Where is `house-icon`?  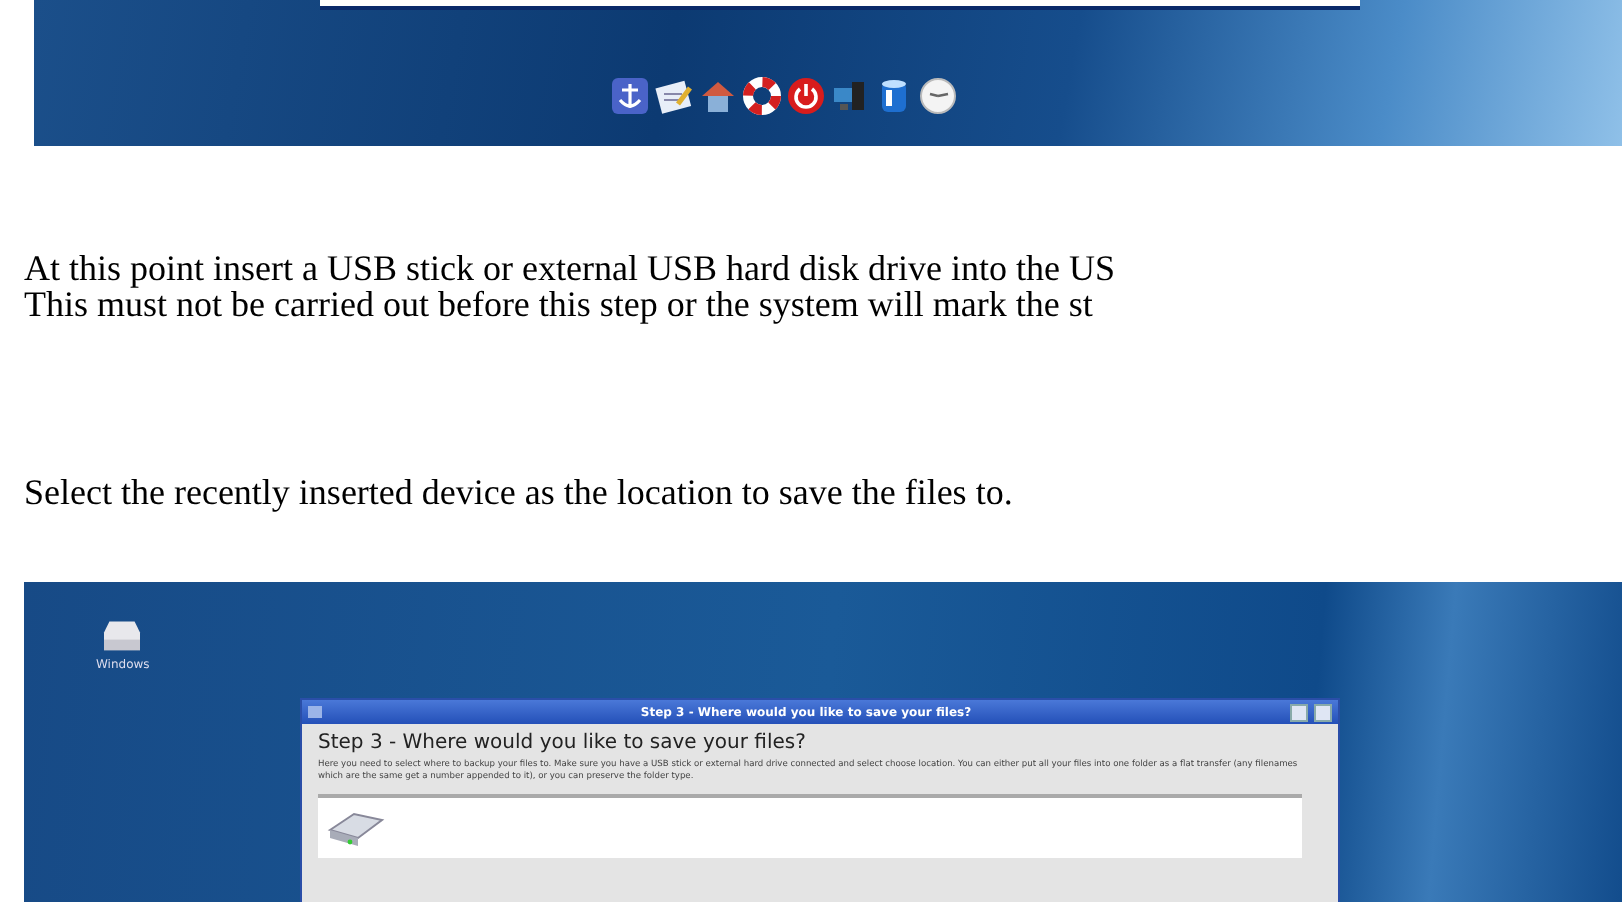 house-icon is located at coordinates (718, 96).